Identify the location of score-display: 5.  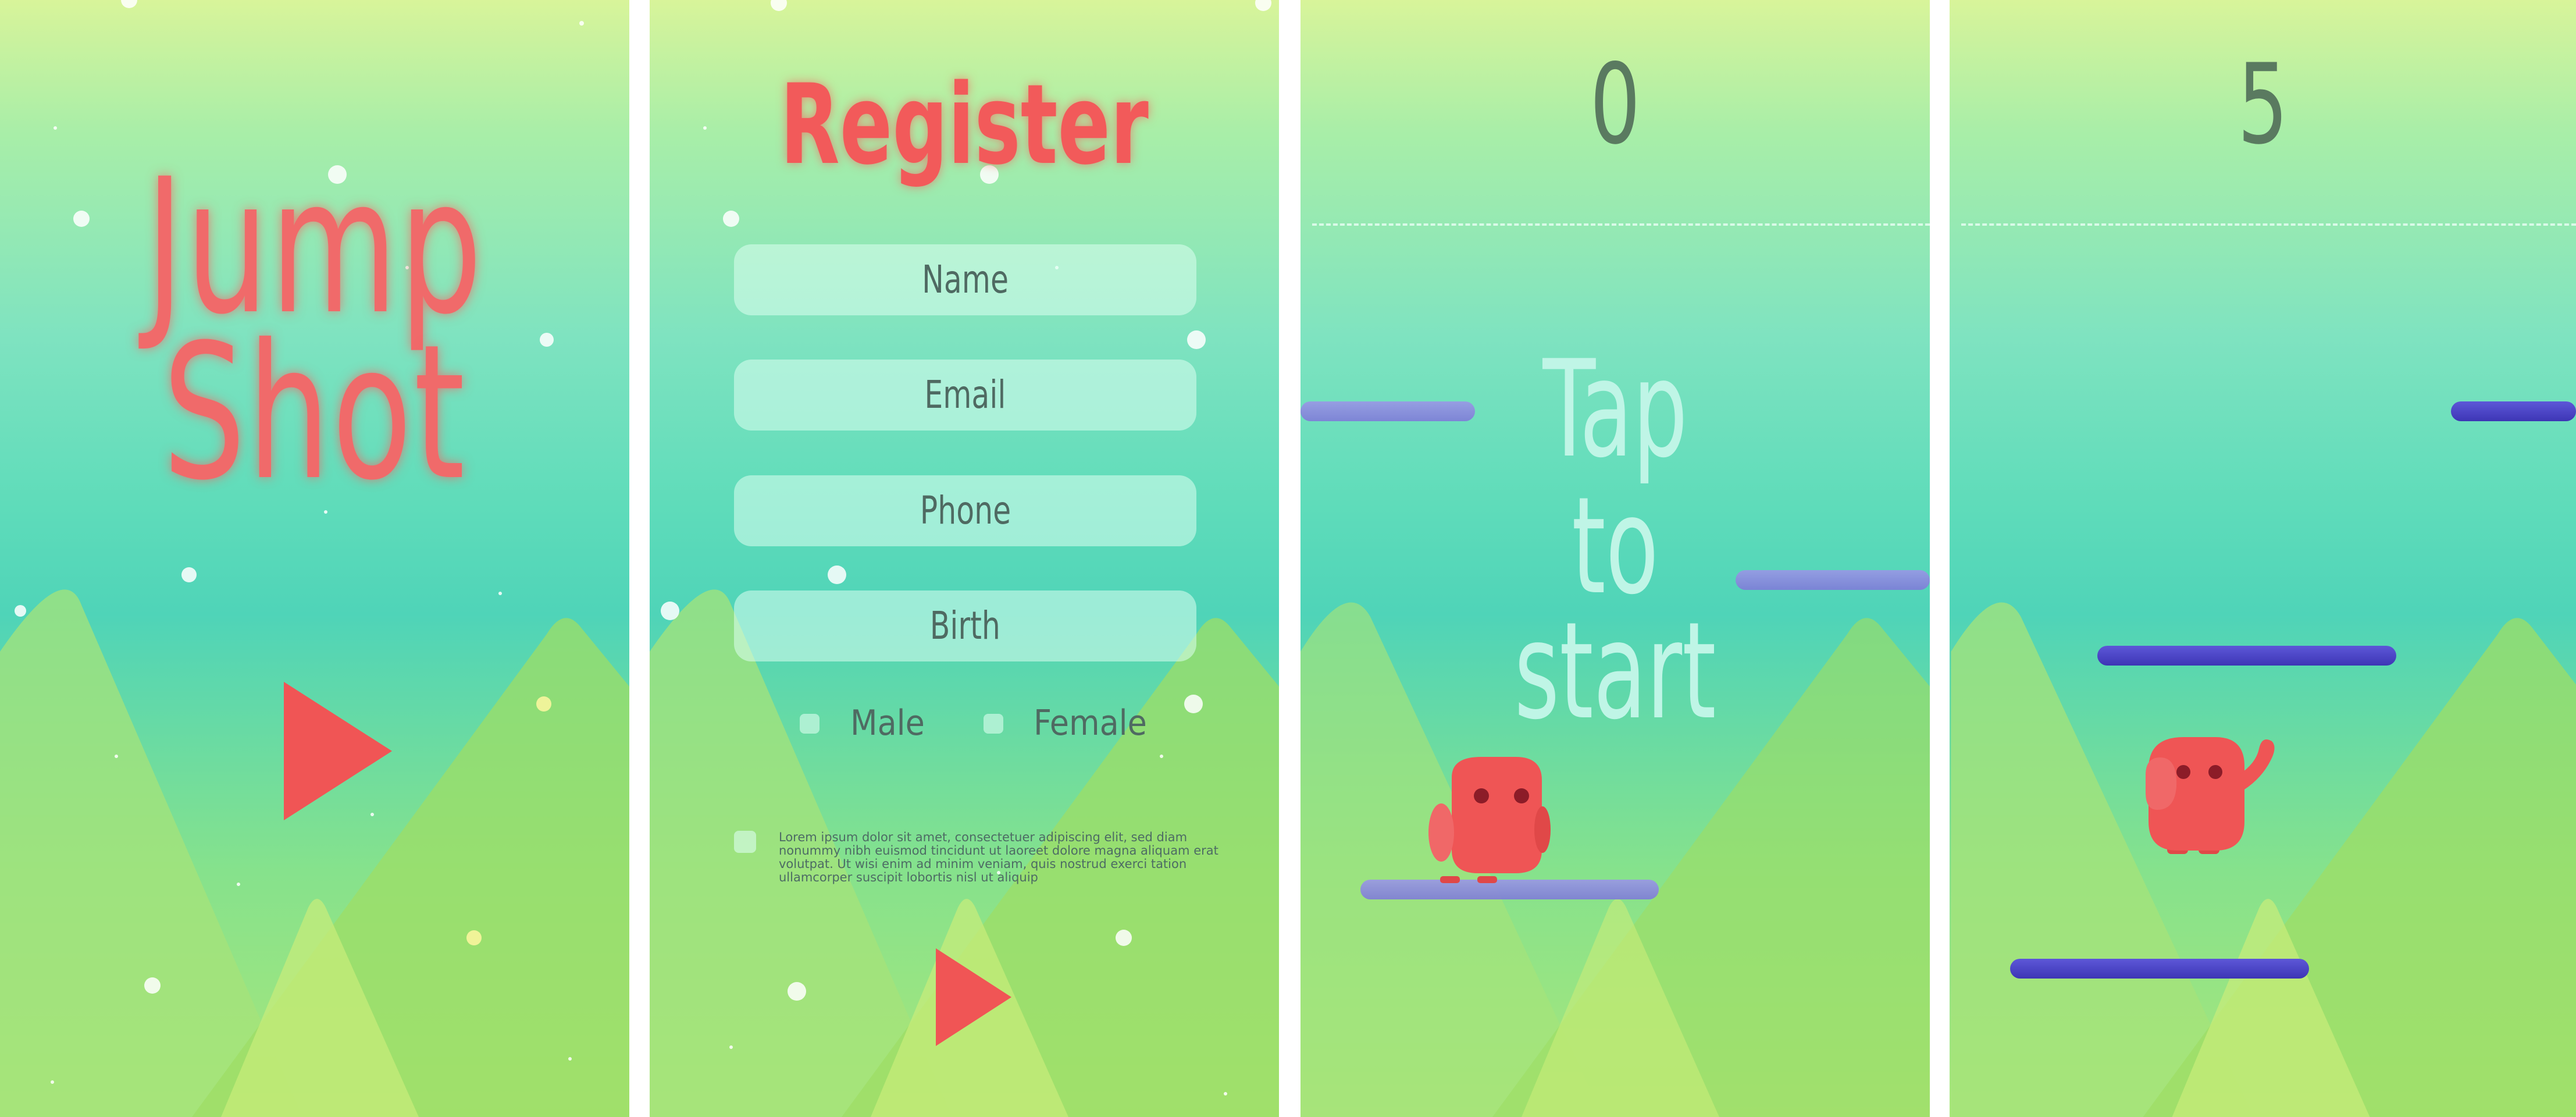
(2262, 104).